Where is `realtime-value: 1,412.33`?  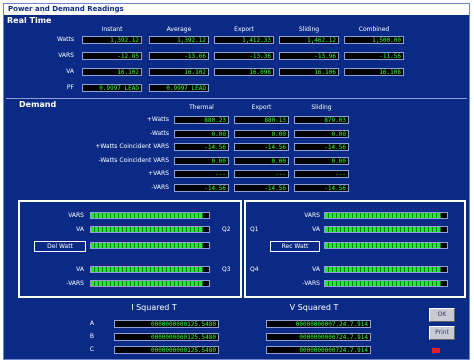 realtime-value: 1,412.33 is located at coordinates (244, 40).